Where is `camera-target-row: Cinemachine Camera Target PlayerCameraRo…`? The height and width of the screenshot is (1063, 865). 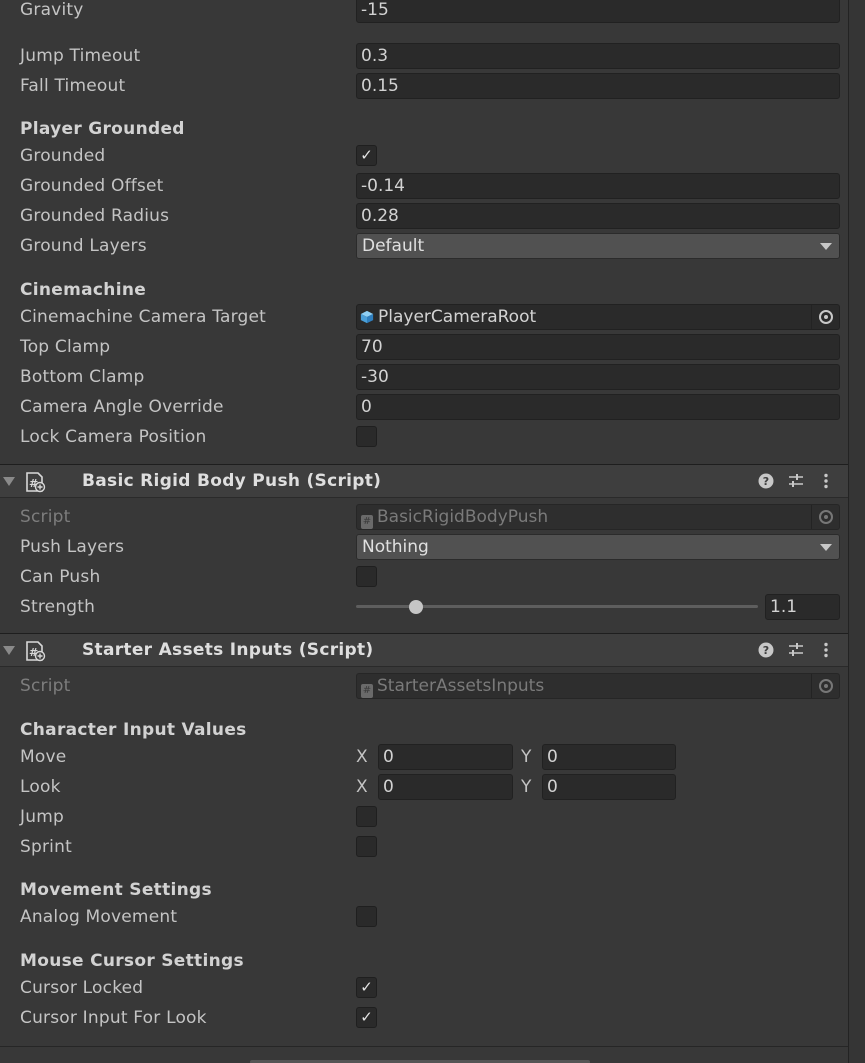
camera-target-row: Cinemachine Camera Target PlayerCameraRo… is located at coordinates (424, 319).